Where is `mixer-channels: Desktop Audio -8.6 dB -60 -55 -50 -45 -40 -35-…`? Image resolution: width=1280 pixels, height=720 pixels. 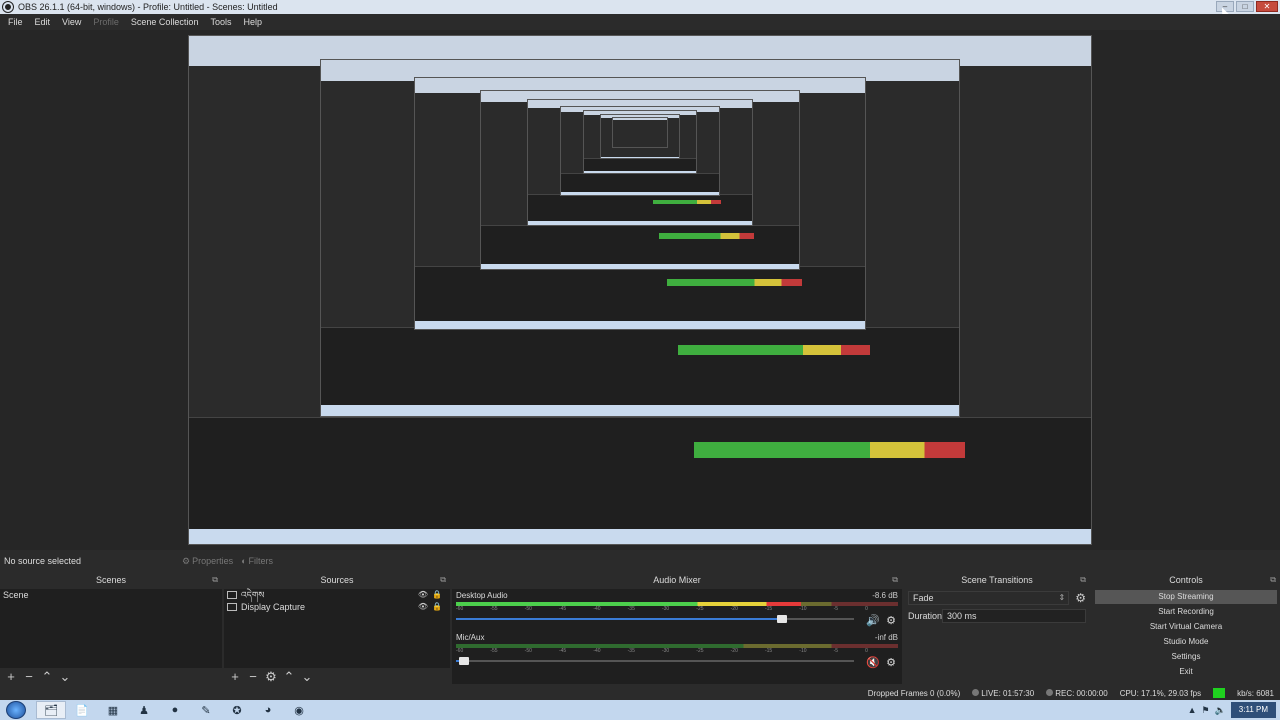 mixer-channels: Desktop Audio -8.6 dB -60 -55 -50 -45 -40 -35-… is located at coordinates (677, 636).